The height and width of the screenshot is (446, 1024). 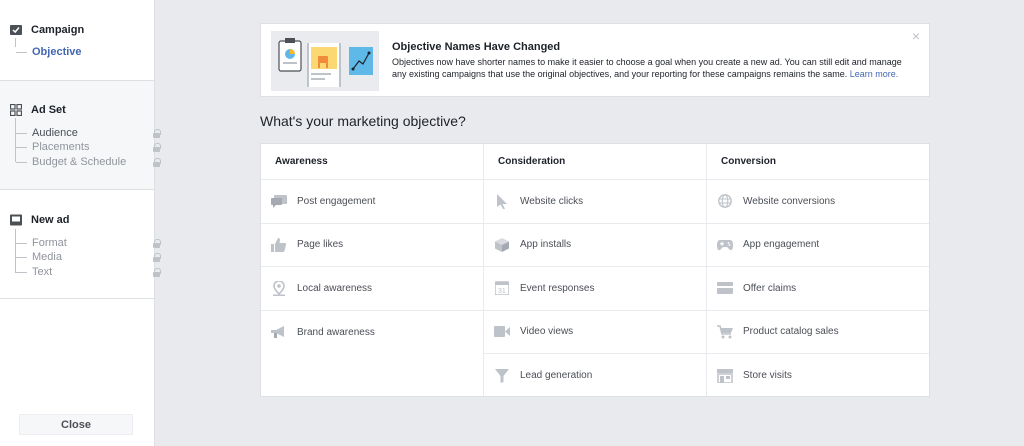 I want to click on calendar-icon: 31, so click(x=501, y=288).